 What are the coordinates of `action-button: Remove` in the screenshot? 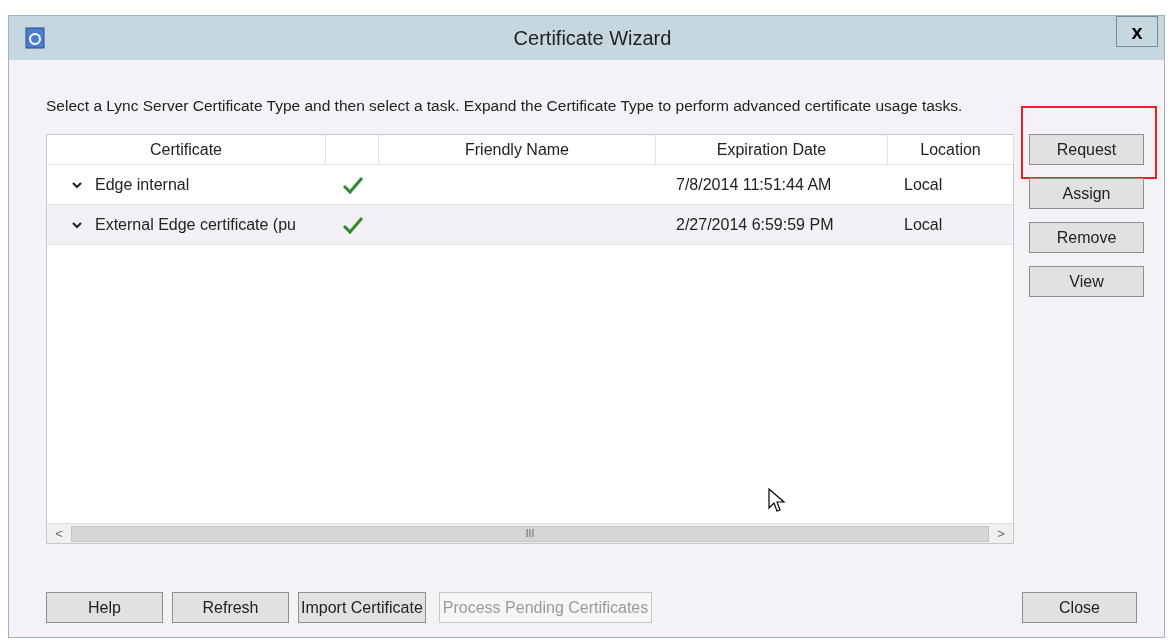 It's located at (1086, 238).